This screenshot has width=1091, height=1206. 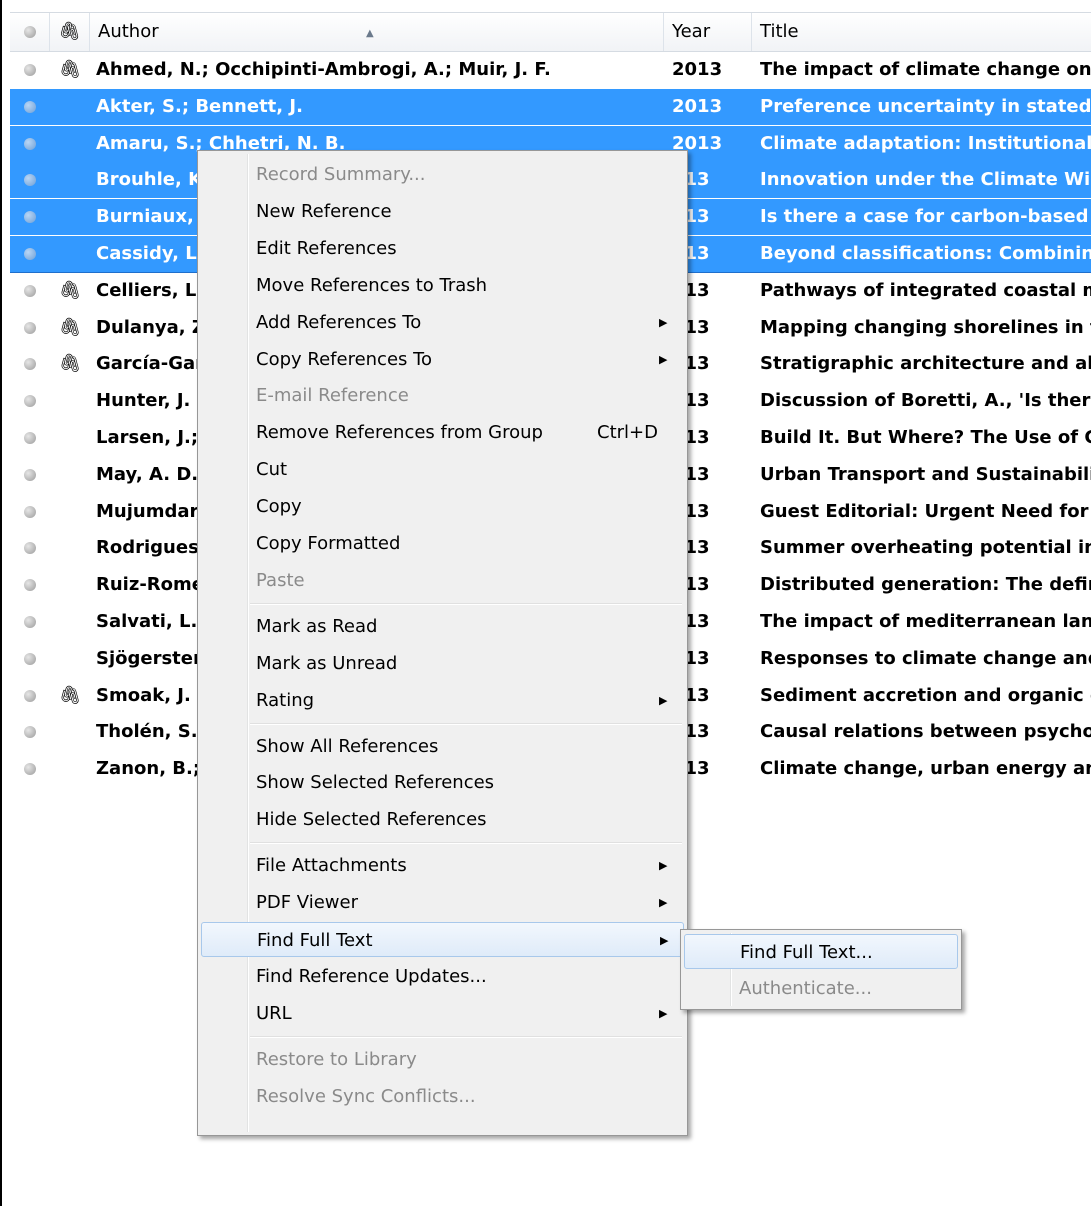 What do you see at coordinates (442, 506) in the screenshot?
I see `menu-item-copy: Copy` at bounding box center [442, 506].